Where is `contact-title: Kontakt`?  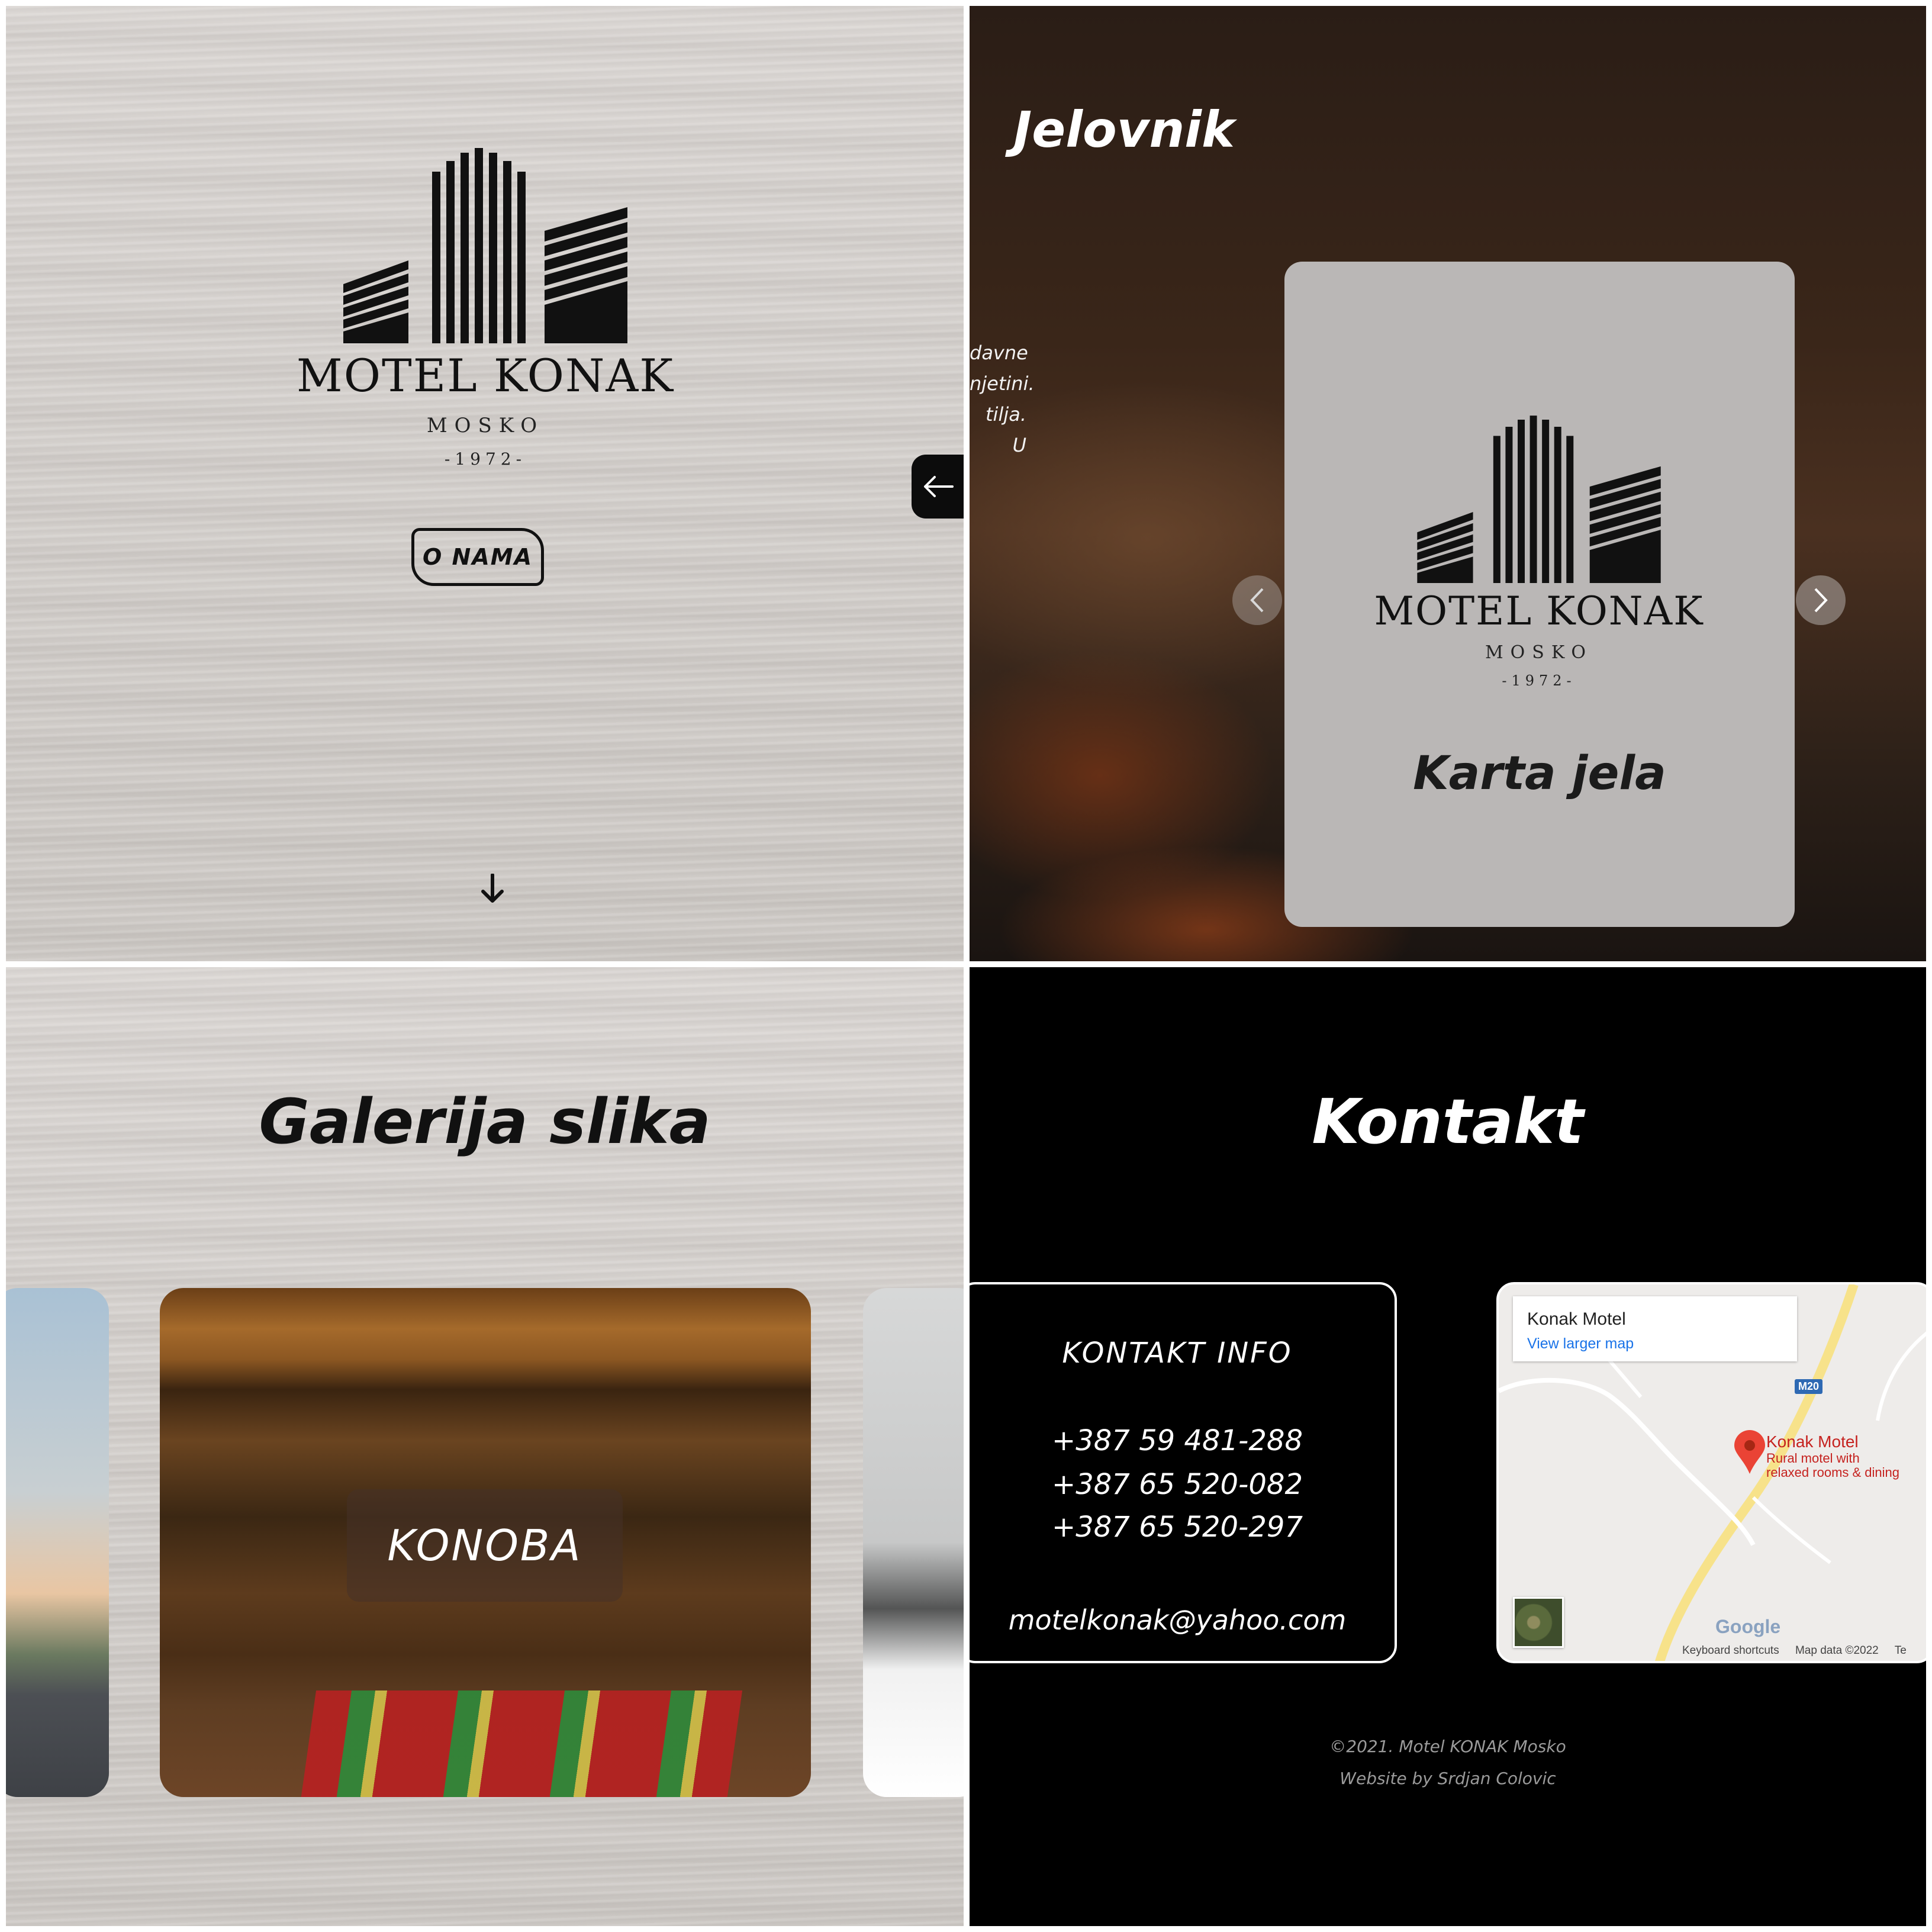 contact-title: Kontakt is located at coordinates (1448, 1122).